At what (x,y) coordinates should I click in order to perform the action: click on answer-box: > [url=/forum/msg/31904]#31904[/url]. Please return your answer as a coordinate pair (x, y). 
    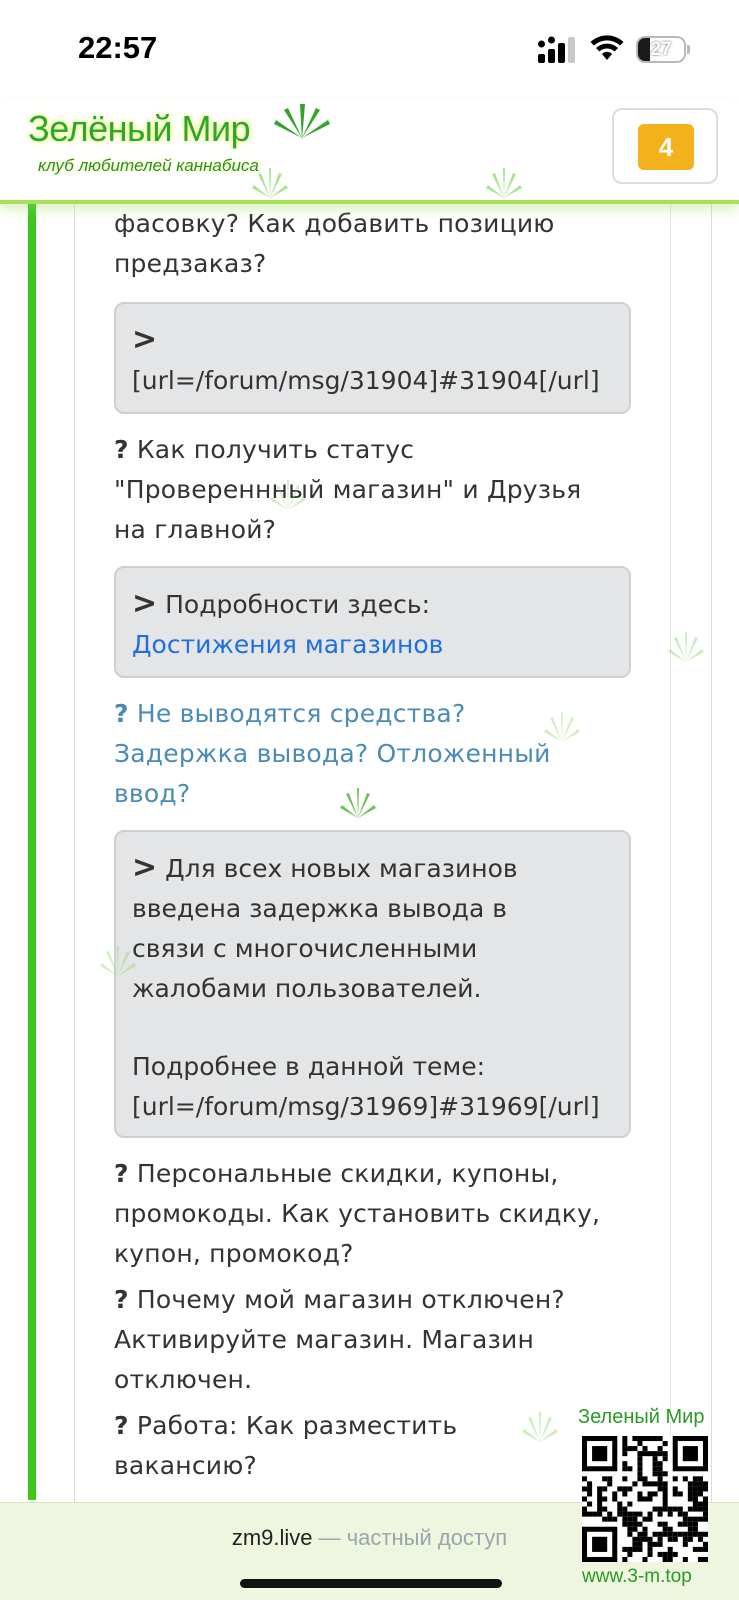
    Looking at the image, I should click on (372, 358).